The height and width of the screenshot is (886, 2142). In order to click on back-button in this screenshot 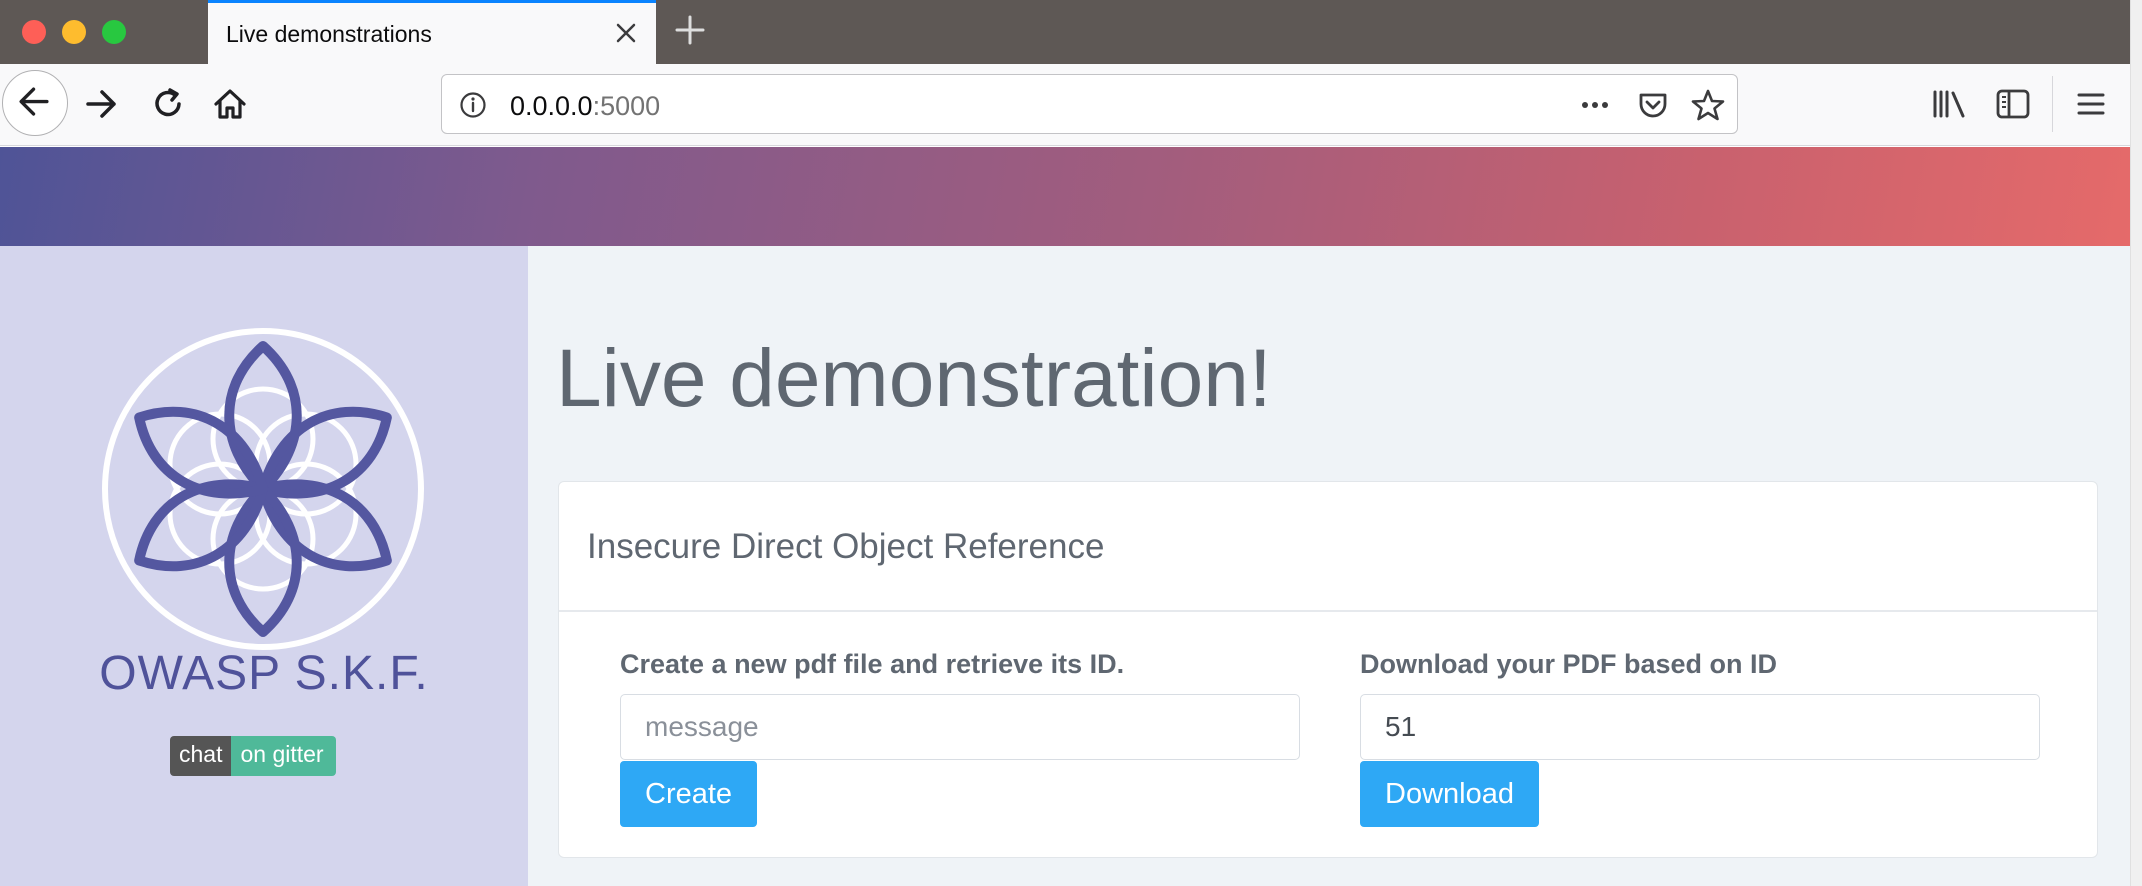, I will do `click(35, 103)`.